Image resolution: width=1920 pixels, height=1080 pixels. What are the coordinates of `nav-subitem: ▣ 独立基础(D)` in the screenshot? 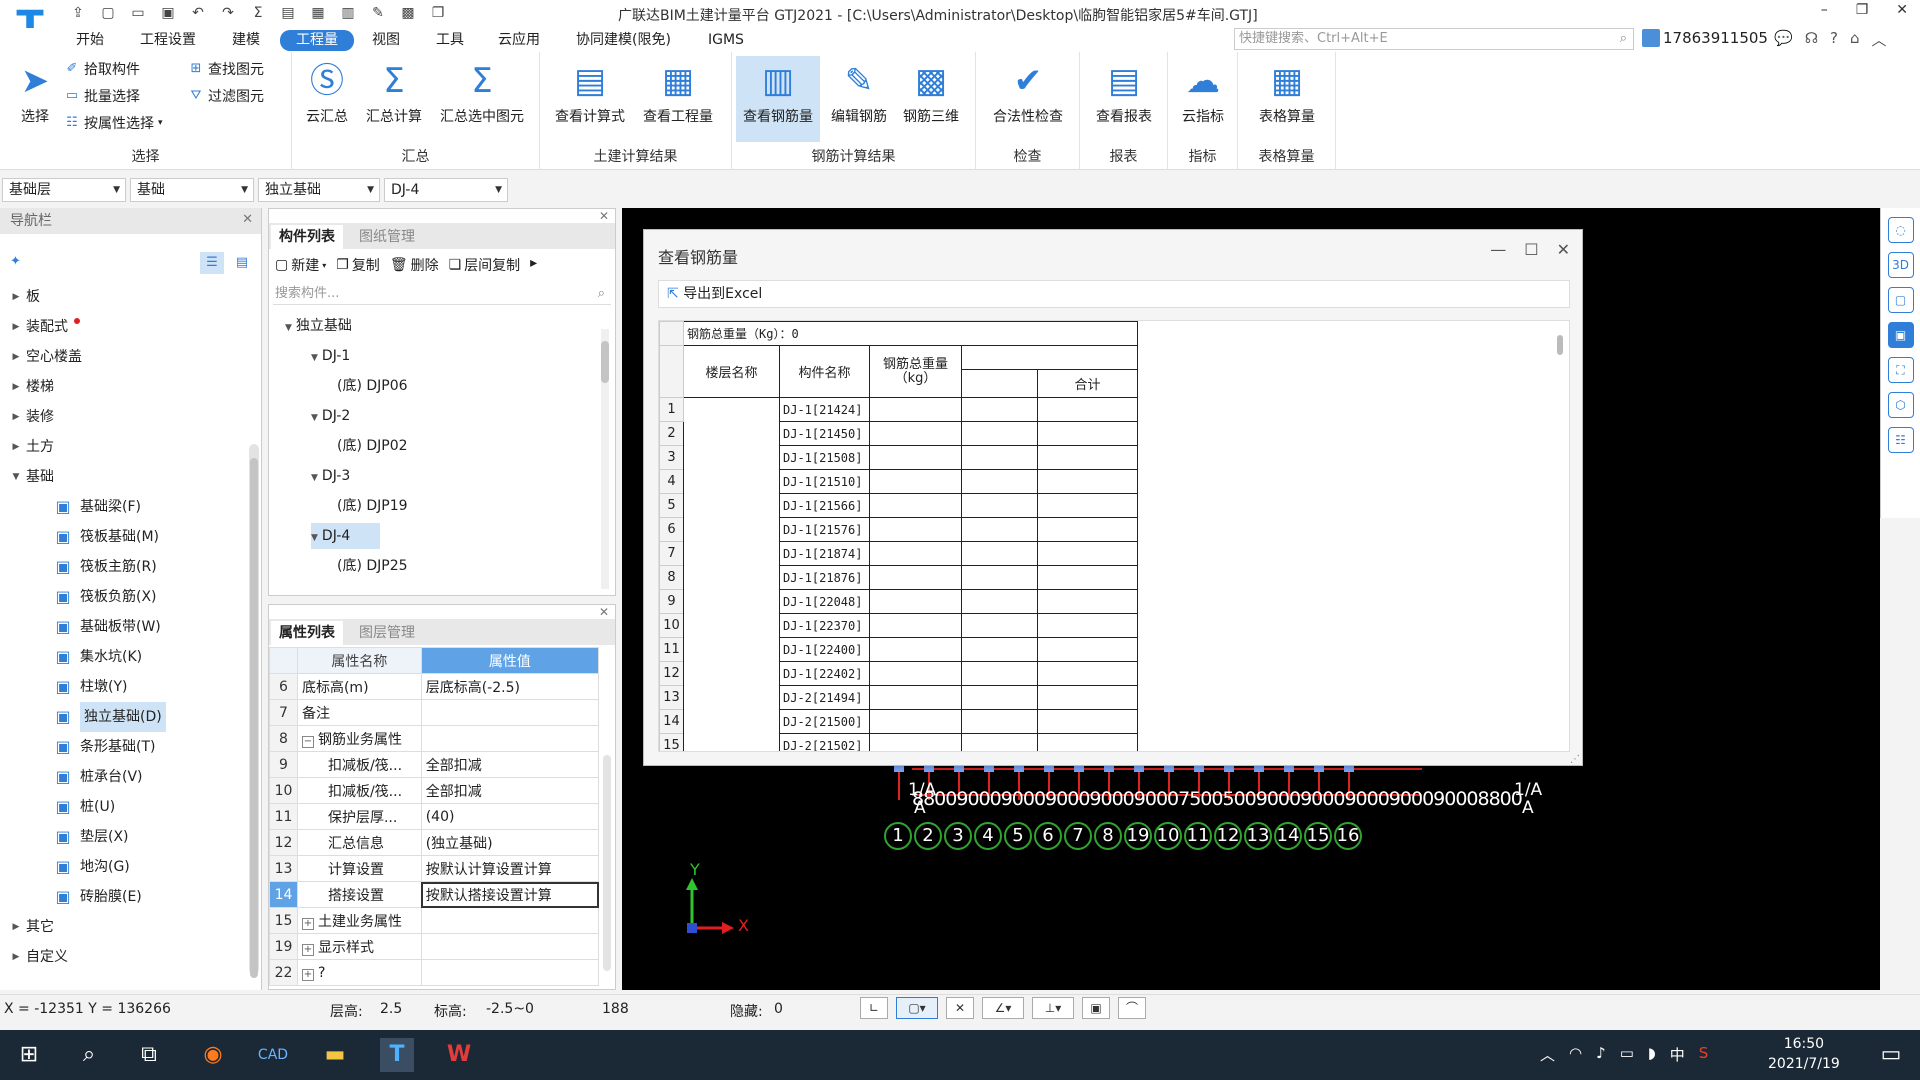 It's located at (109, 717).